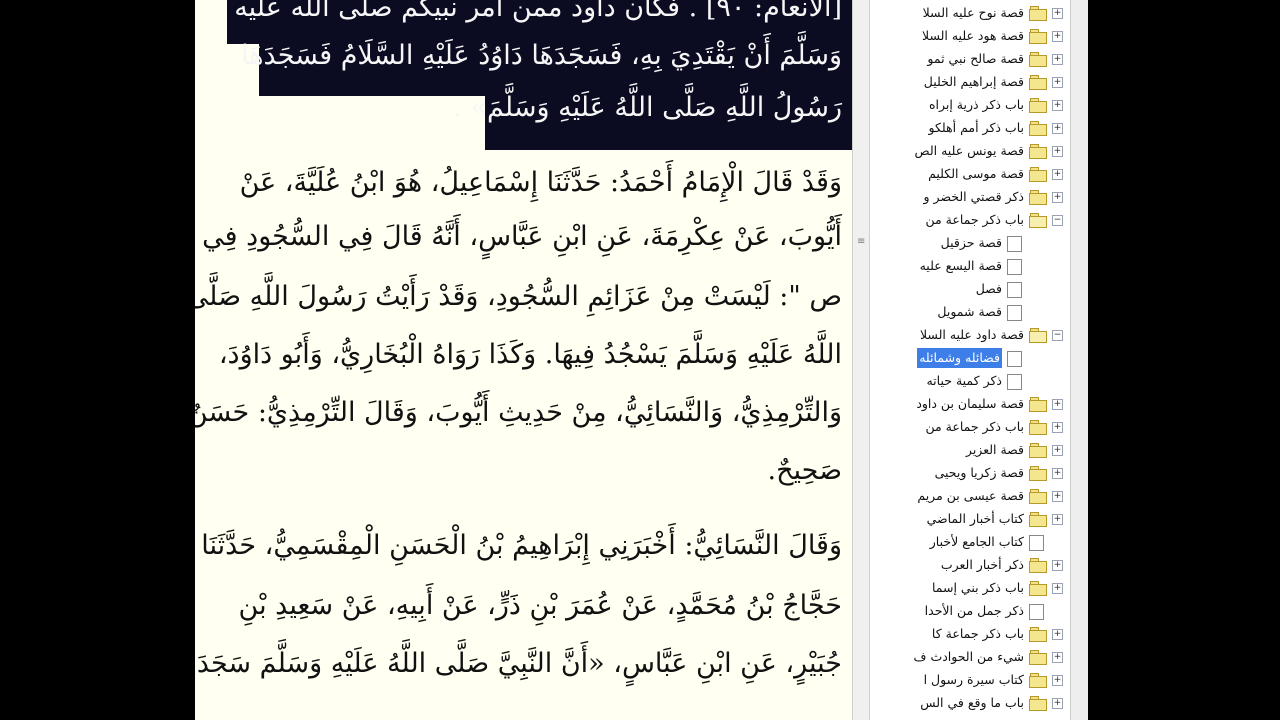 The height and width of the screenshot is (720, 1280). What do you see at coordinates (861, 241) in the screenshot?
I see `splitter-grip-icon: ≡` at bounding box center [861, 241].